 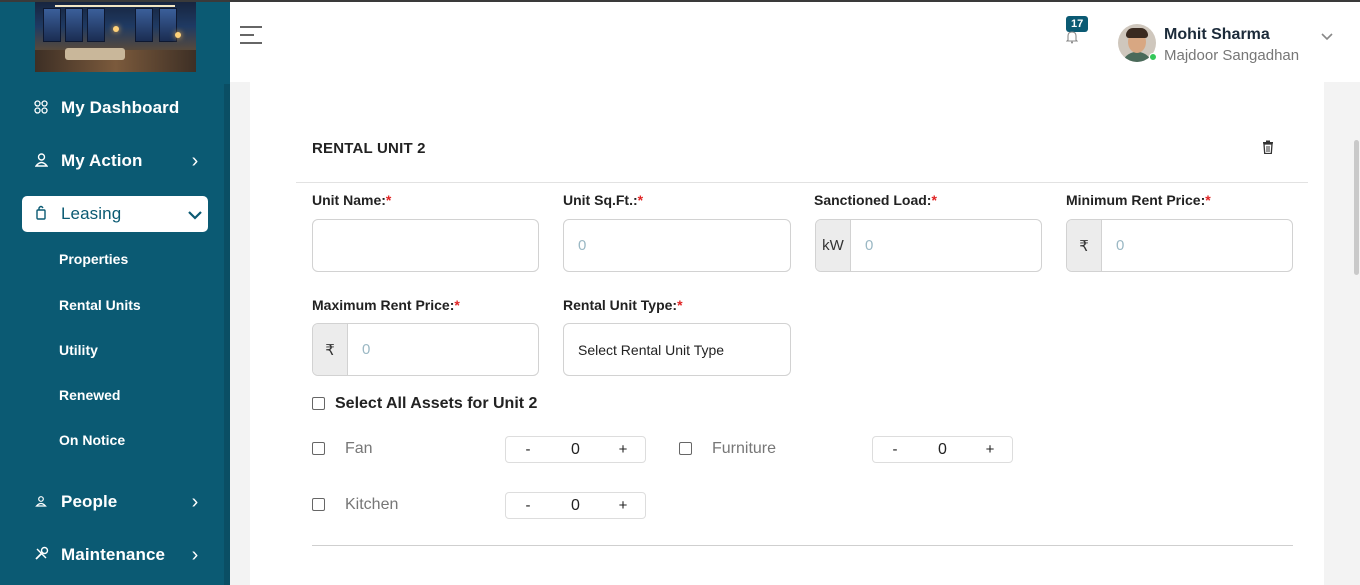 What do you see at coordinates (41, 502) in the screenshot?
I see `people-icon` at bounding box center [41, 502].